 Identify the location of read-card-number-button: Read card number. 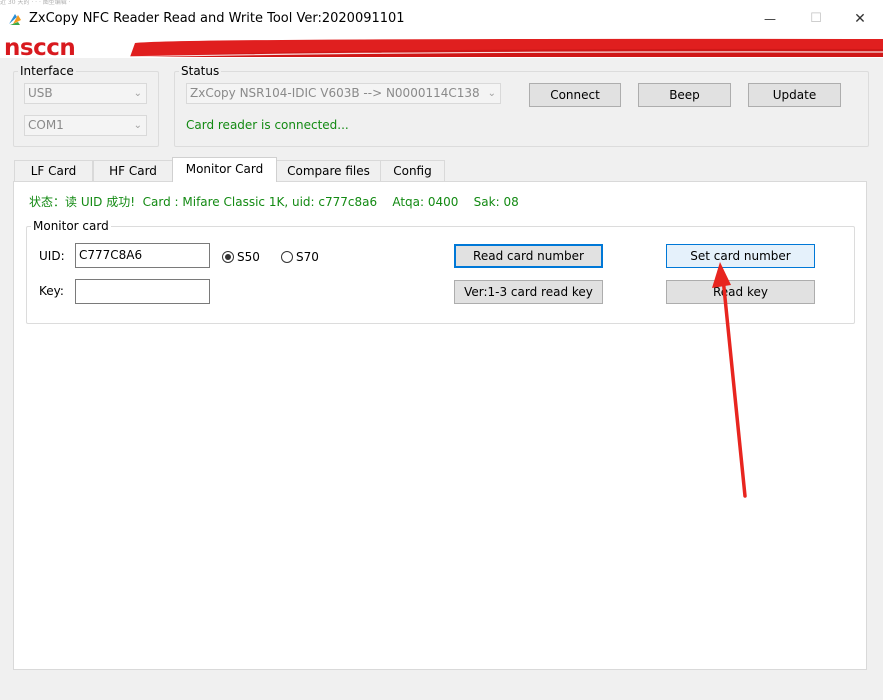
(528, 256).